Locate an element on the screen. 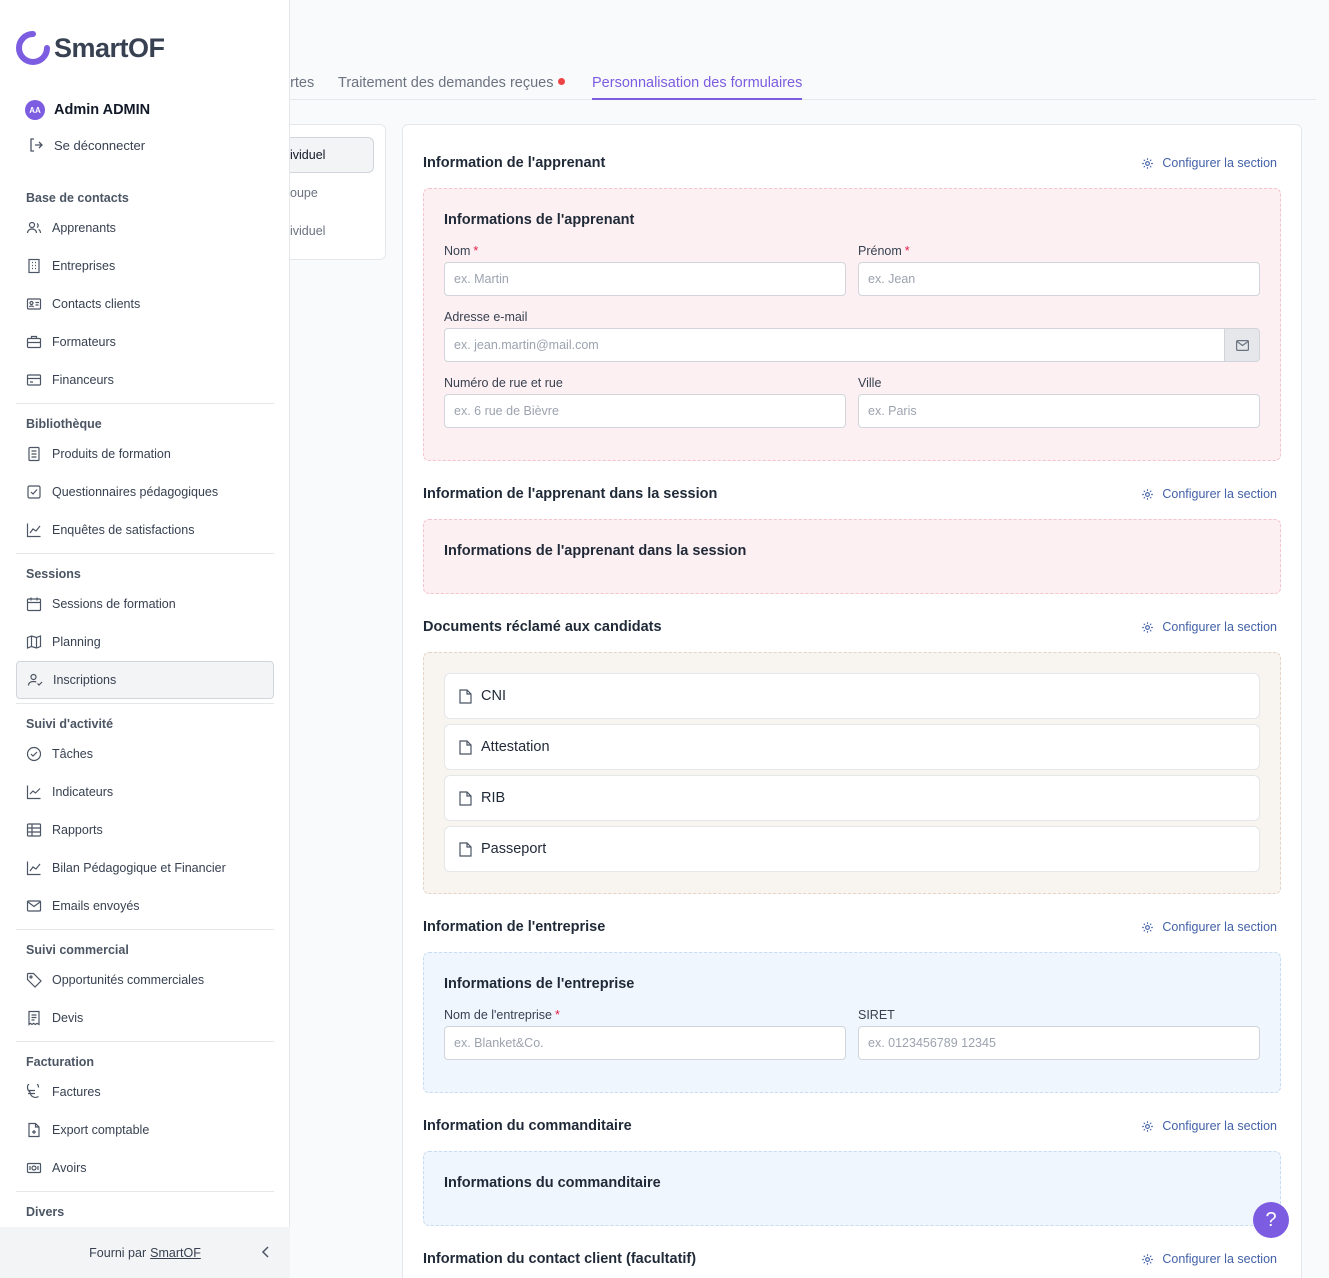 Image resolution: width=1329 pixels, height=1278 pixels. sidebar-item-label: Factures is located at coordinates (76, 1092).